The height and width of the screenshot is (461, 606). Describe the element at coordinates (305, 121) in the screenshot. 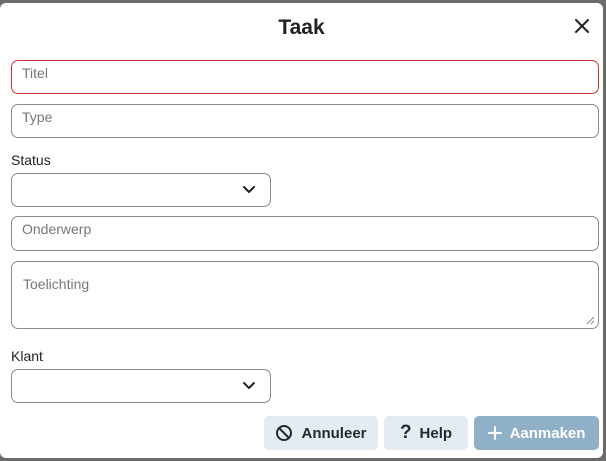

I see `type-input: Type` at that location.